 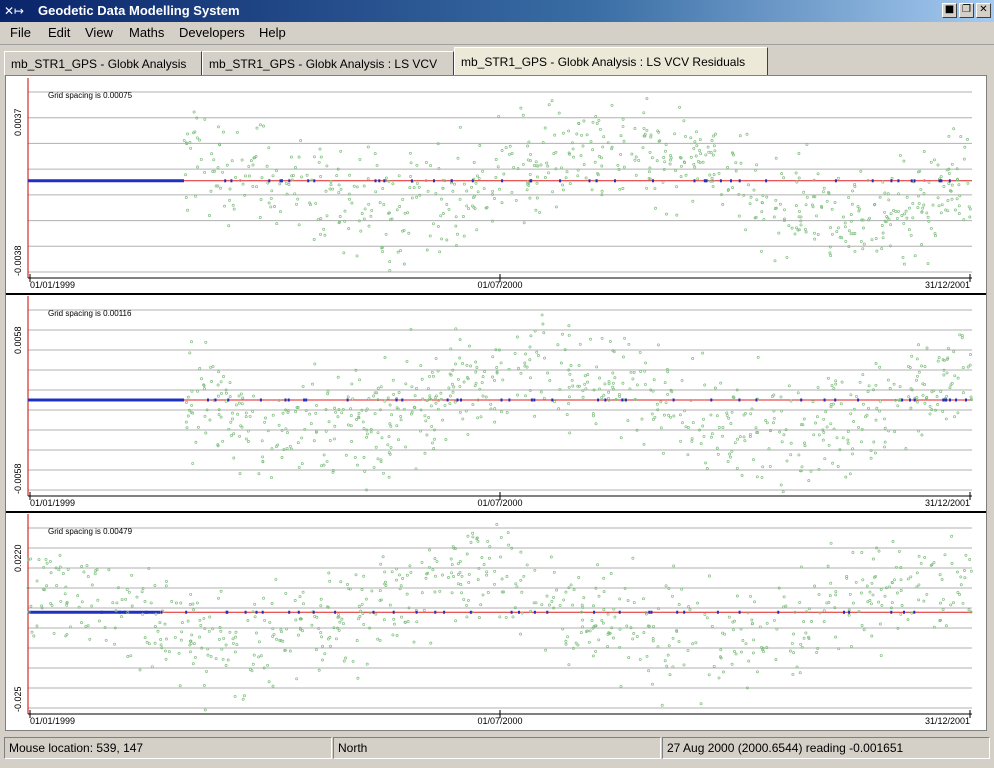 I want to click on menu-file: File, so click(x=20, y=33).